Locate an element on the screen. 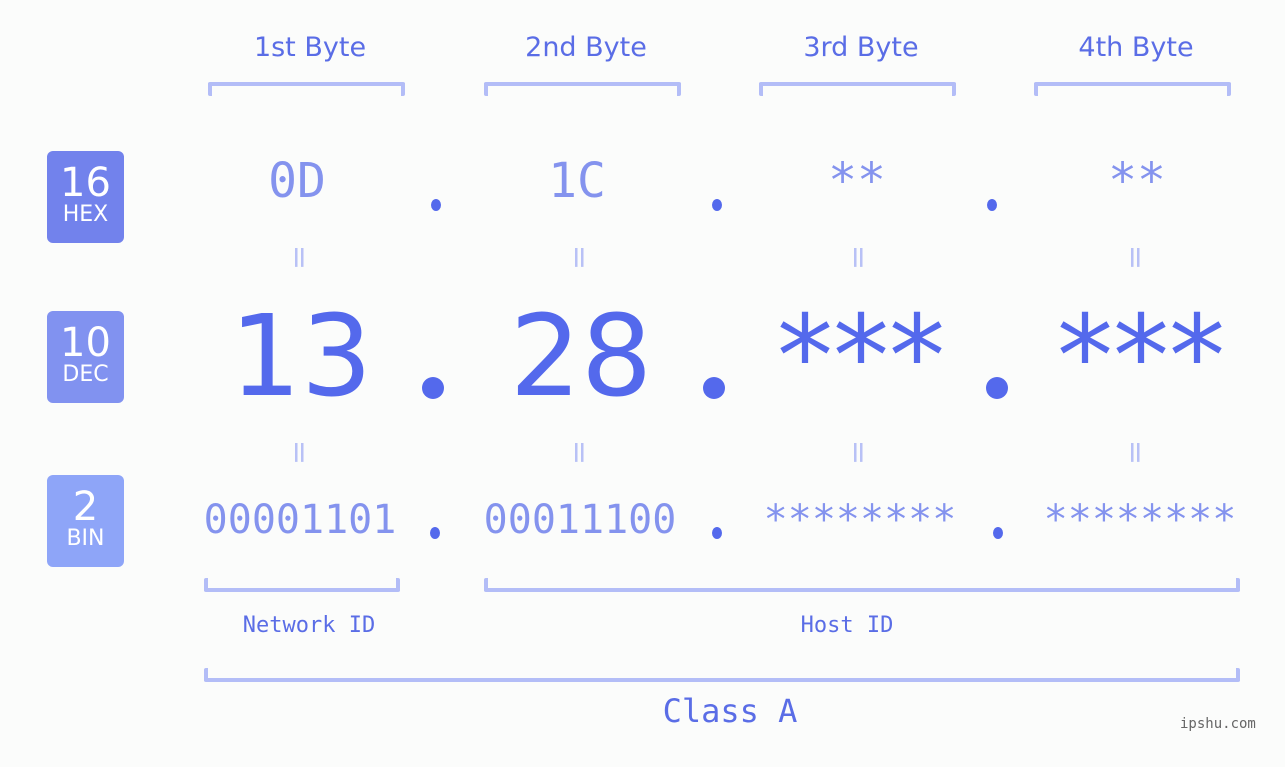 Image resolution: width=1285 pixels, height=767 pixels. bin-badge: 2 BIN is located at coordinates (85, 521).